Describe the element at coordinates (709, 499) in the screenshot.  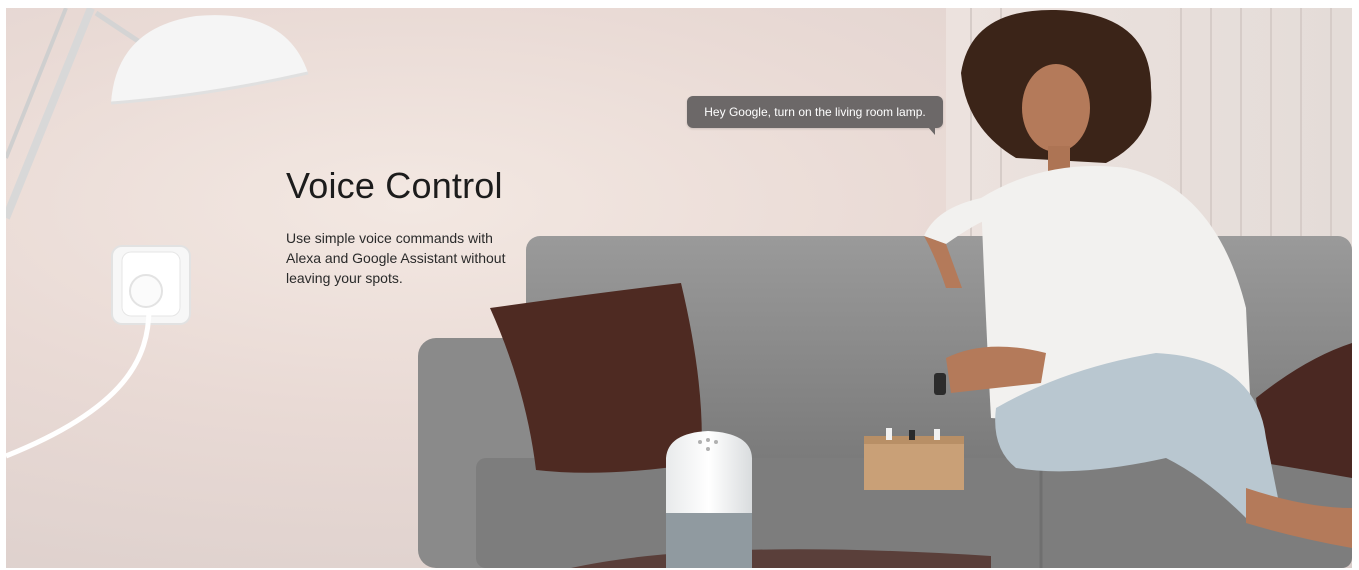
I see `smart-speaker-icon` at that location.